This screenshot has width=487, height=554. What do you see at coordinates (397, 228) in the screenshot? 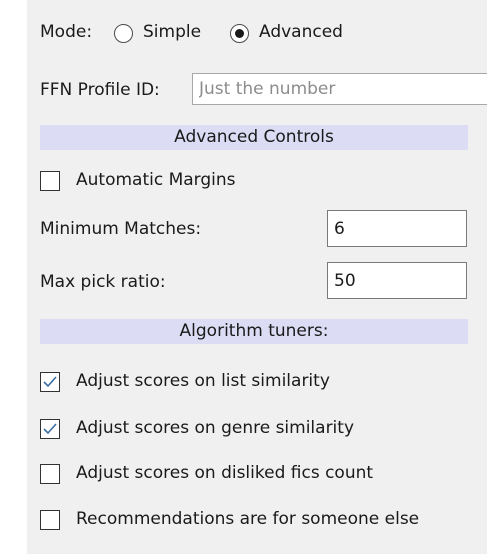
I see `minimum-matches-input` at bounding box center [397, 228].